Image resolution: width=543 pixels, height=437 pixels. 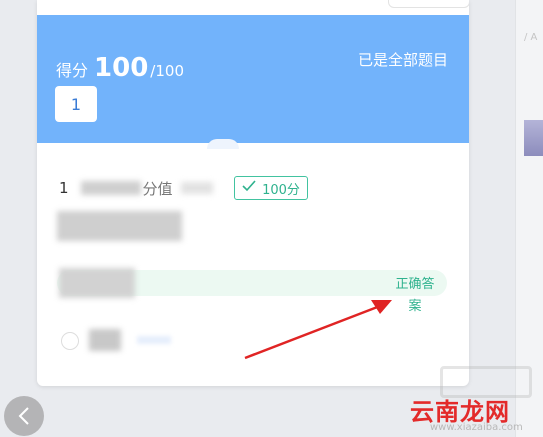 What do you see at coordinates (70, 341) in the screenshot?
I see `option-b-radio` at bounding box center [70, 341].